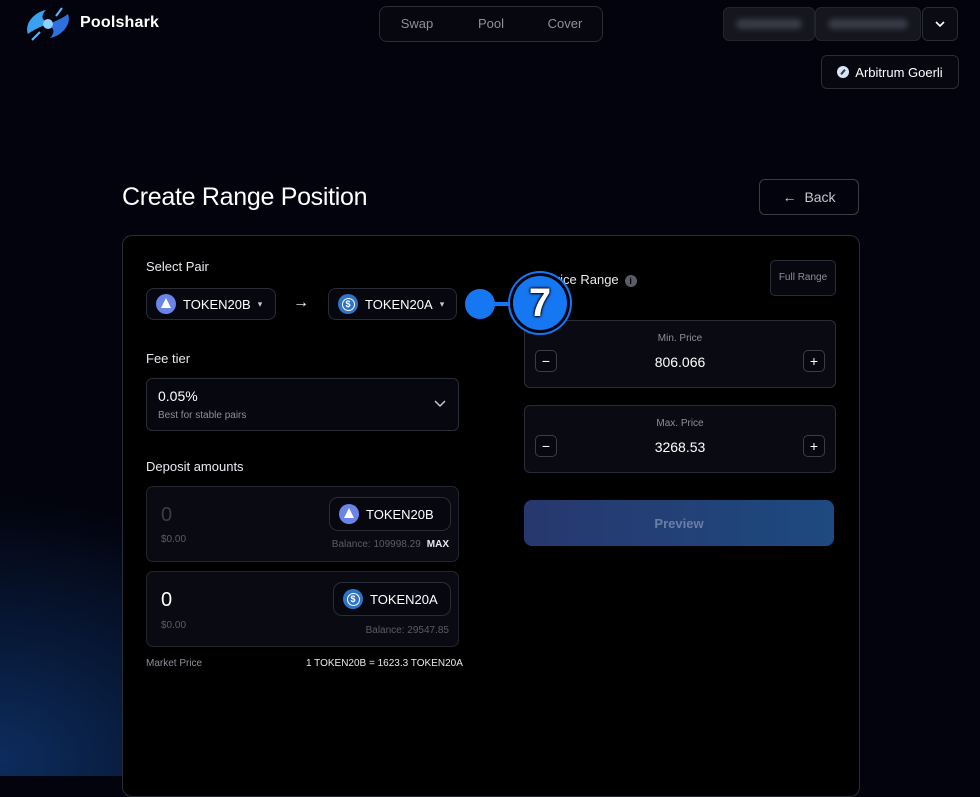  Describe the element at coordinates (789, 197) in the screenshot. I see `arrow-left-icon: ←` at that location.